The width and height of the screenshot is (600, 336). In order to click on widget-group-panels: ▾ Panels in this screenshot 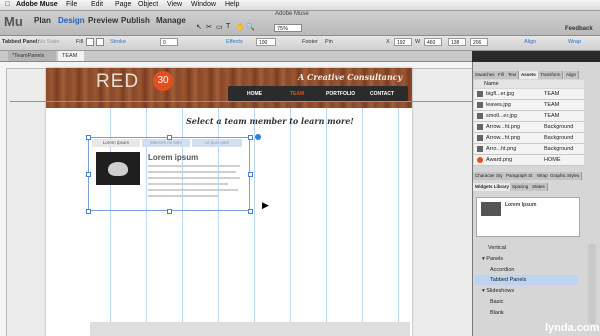, I will do `click(526, 259)`.